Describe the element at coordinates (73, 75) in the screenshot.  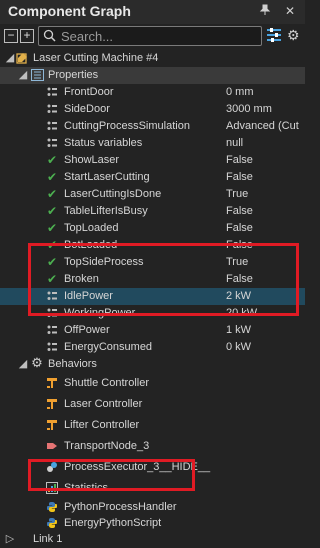
I see `properties-label: Properties` at that location.